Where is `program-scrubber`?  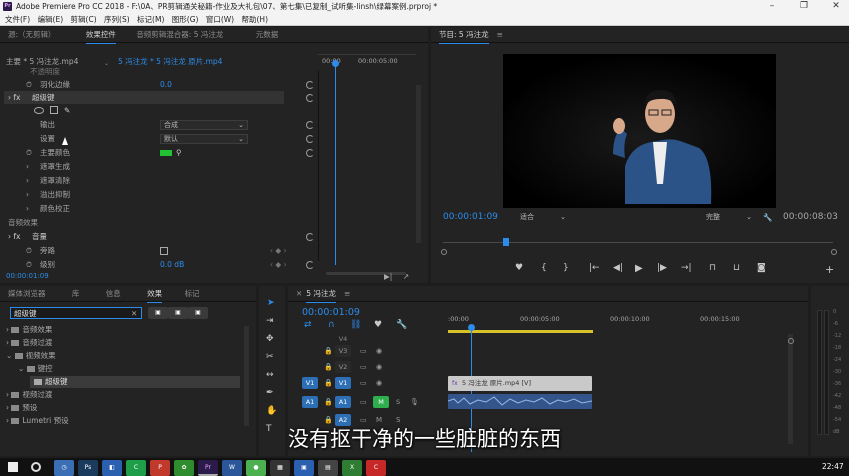 program-scrubber is located at coordinates (638, 242).